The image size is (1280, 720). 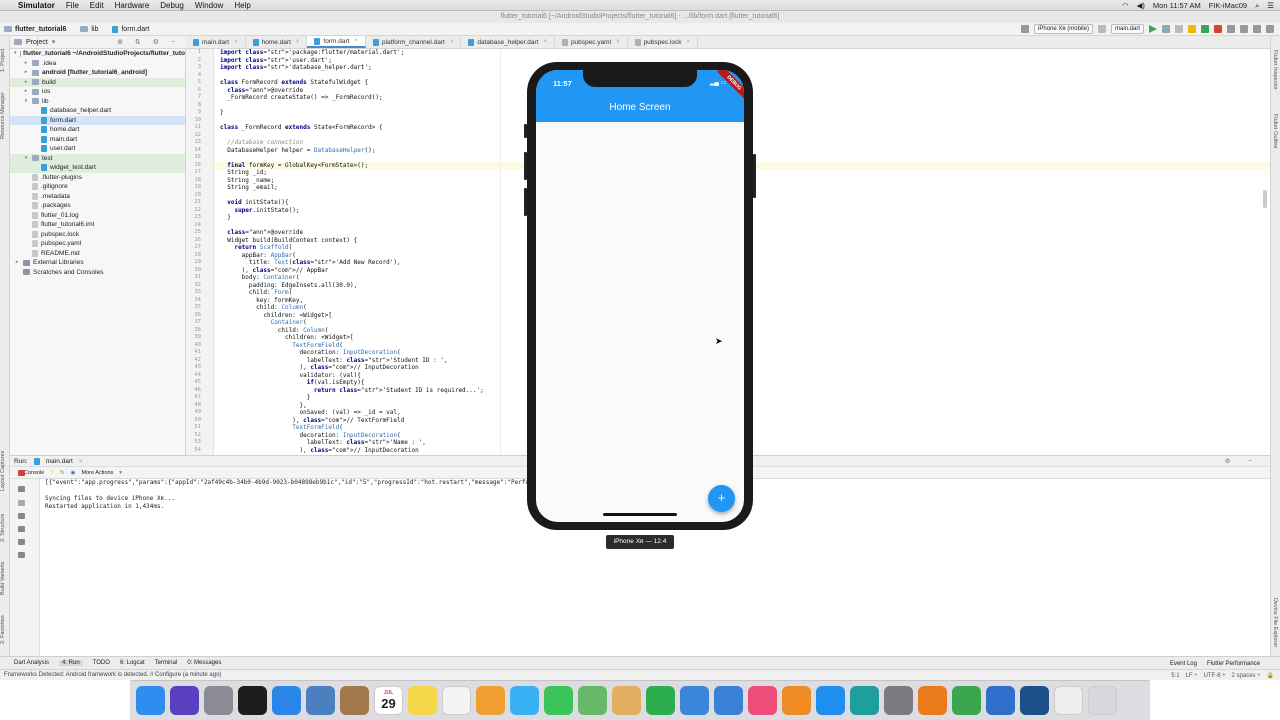 What do you see at coordinates (150, 700) in the screenshot?
I see `dock-finder-icon` at bounding box center [150, 700].